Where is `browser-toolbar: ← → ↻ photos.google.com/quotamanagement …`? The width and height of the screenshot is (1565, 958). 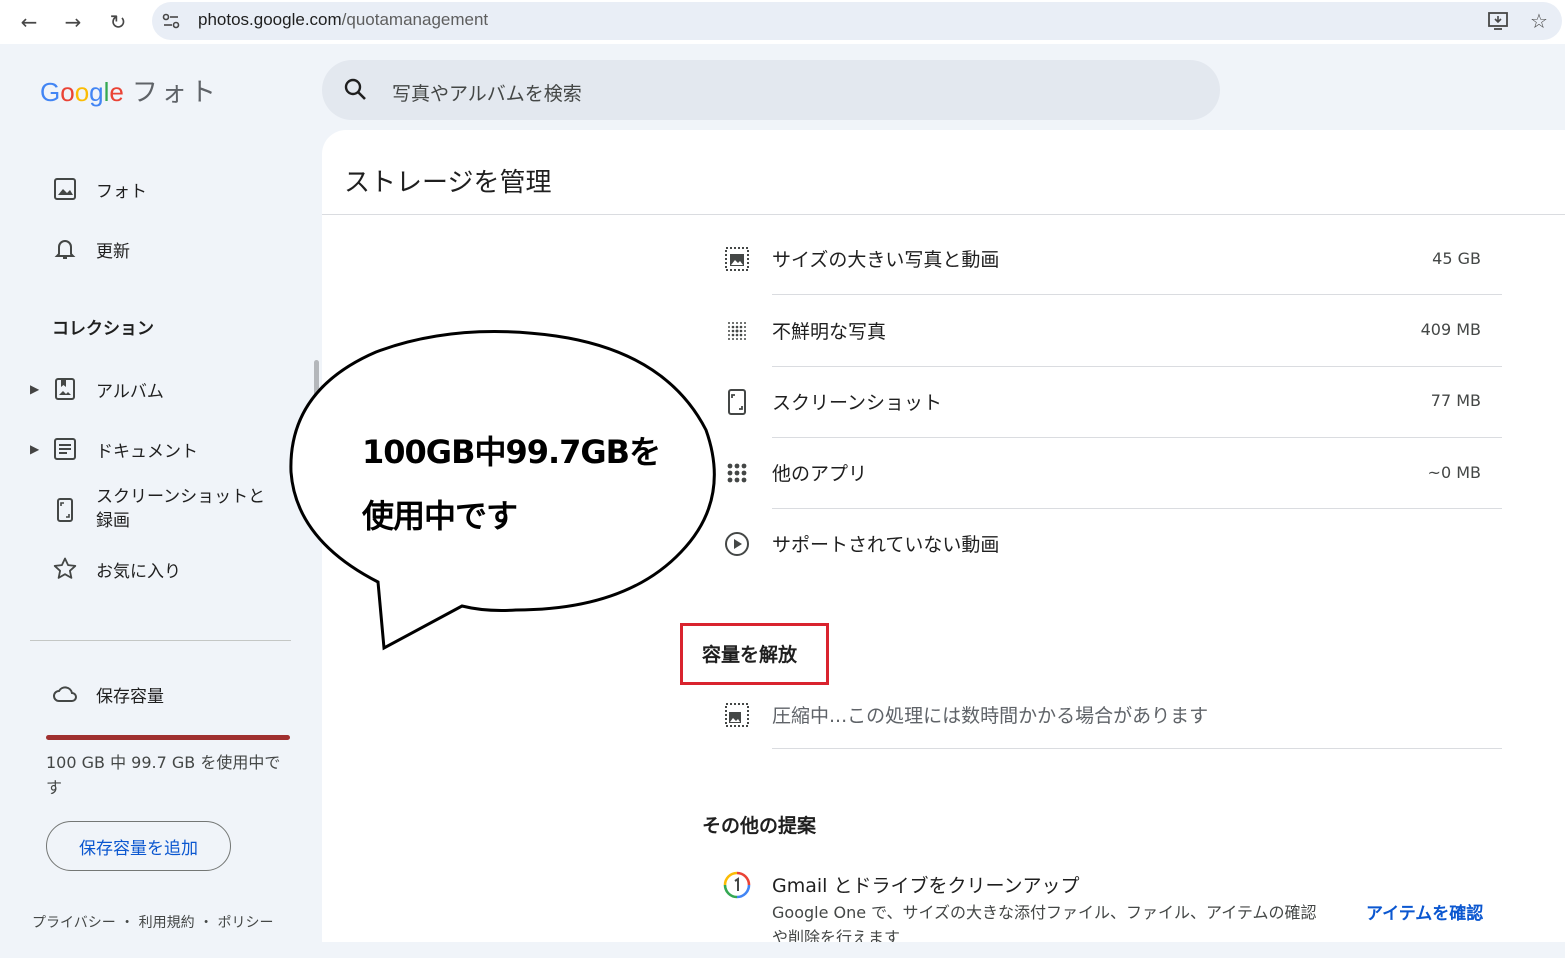
browser-toolbar: ← → ↻ photos.google.com/quotamanagement … is located at coordinates (782, 22).